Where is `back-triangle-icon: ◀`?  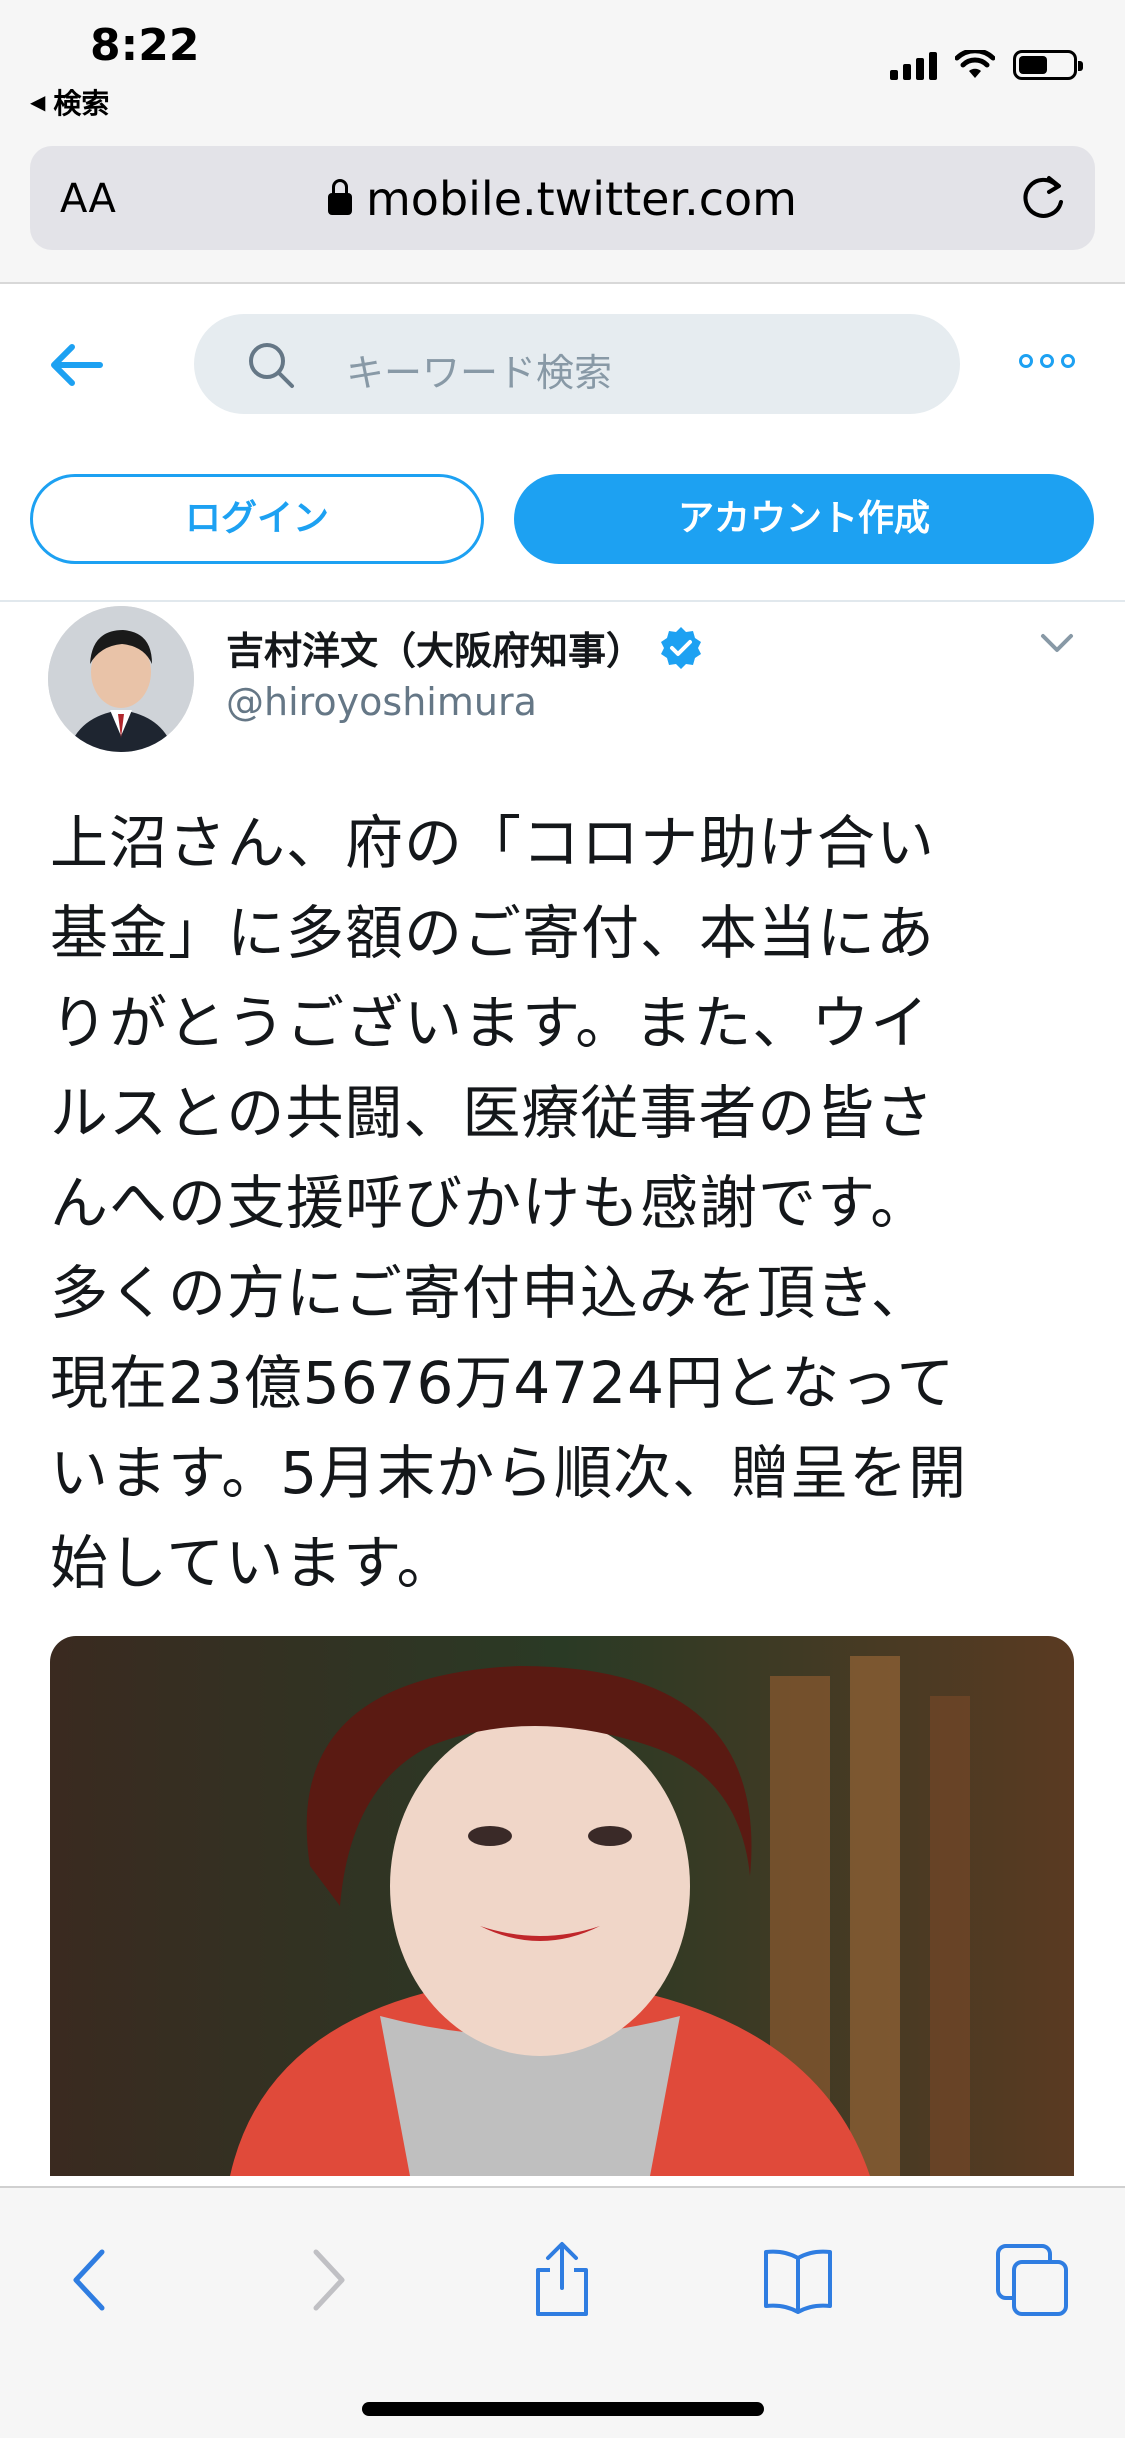
back-triangle-icon: ◀ is located at coordinates (38, 102).